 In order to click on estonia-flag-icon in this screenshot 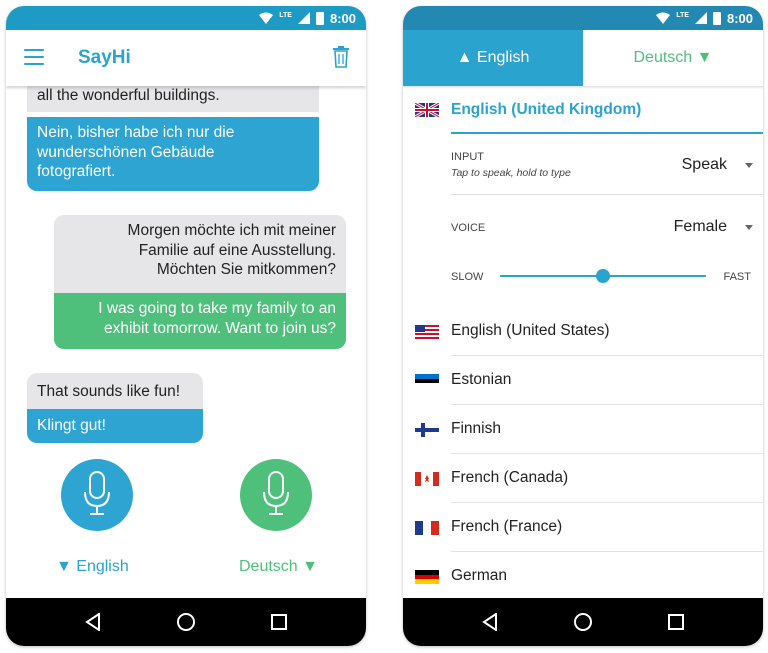, I will do `click(427, 381)`.